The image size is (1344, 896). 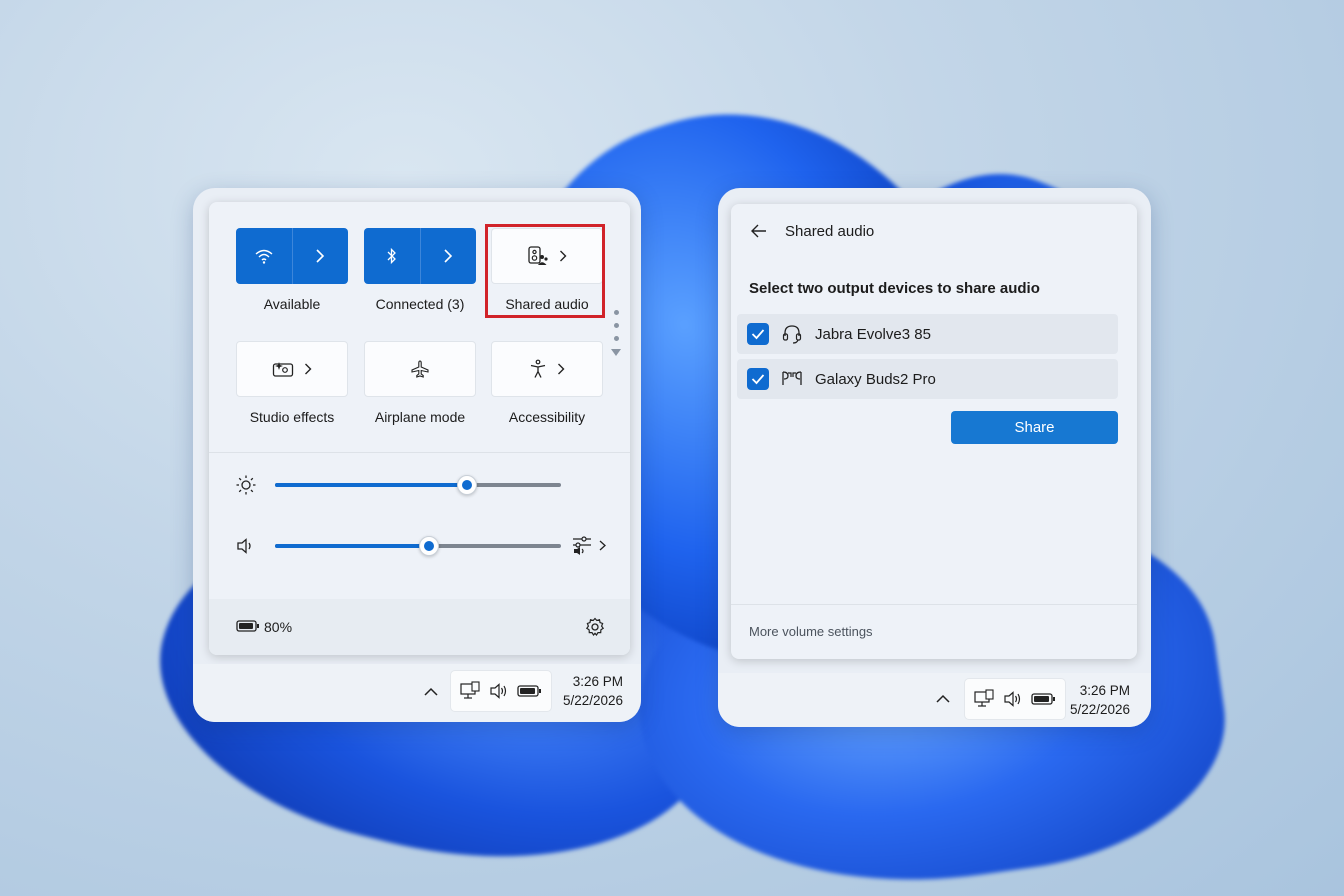 I want to click on device-name: Galaxy Buds2 Pro, so click(x=875, y=379).